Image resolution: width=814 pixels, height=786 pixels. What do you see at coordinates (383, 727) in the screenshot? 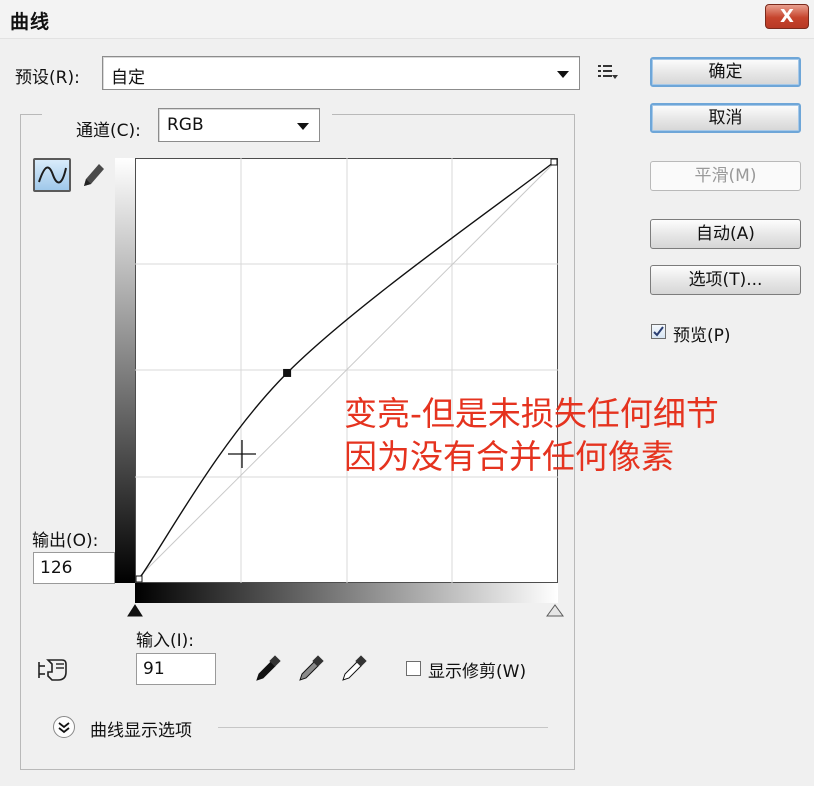
I see `divider` at bounding box center [383, 727].